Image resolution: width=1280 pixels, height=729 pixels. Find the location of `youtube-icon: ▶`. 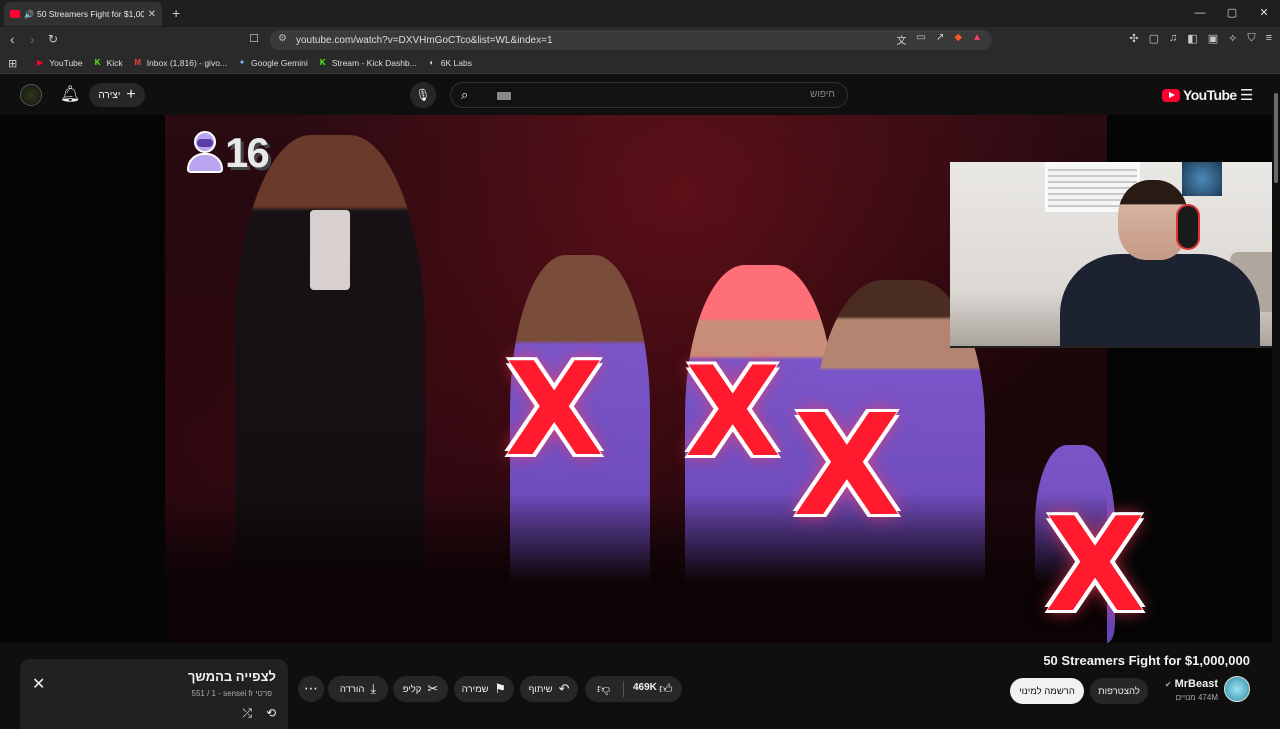

youtube-icon: ▶ is located at coordinates (40, 62).